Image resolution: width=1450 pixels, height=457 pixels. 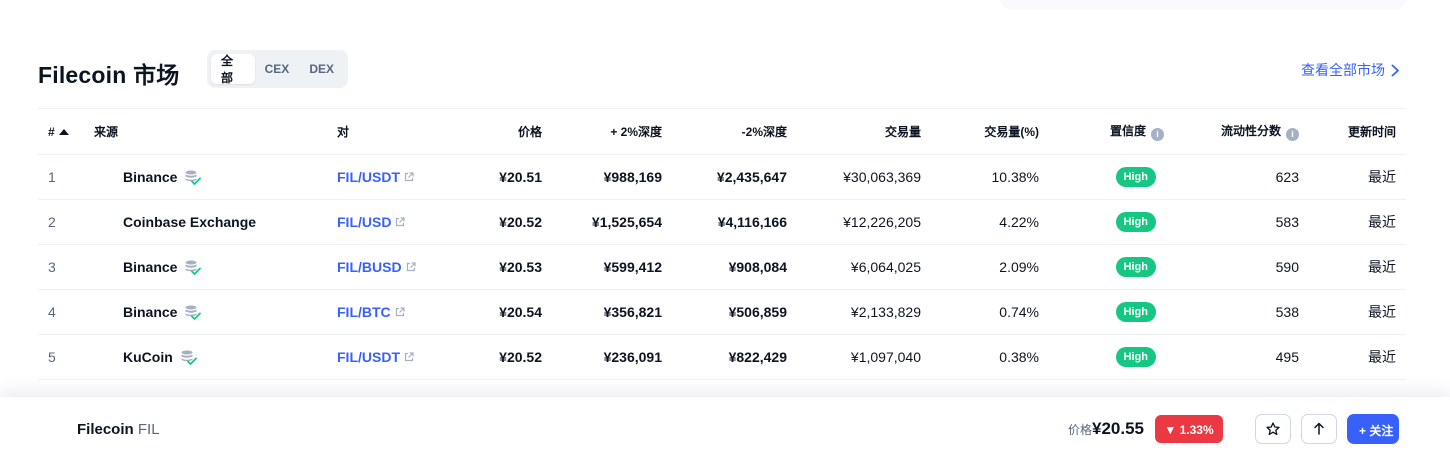 What do you see at coordinates (66, 222) in the screenshot?
I see `row-rank: 2` at bounding box center [66, 222].